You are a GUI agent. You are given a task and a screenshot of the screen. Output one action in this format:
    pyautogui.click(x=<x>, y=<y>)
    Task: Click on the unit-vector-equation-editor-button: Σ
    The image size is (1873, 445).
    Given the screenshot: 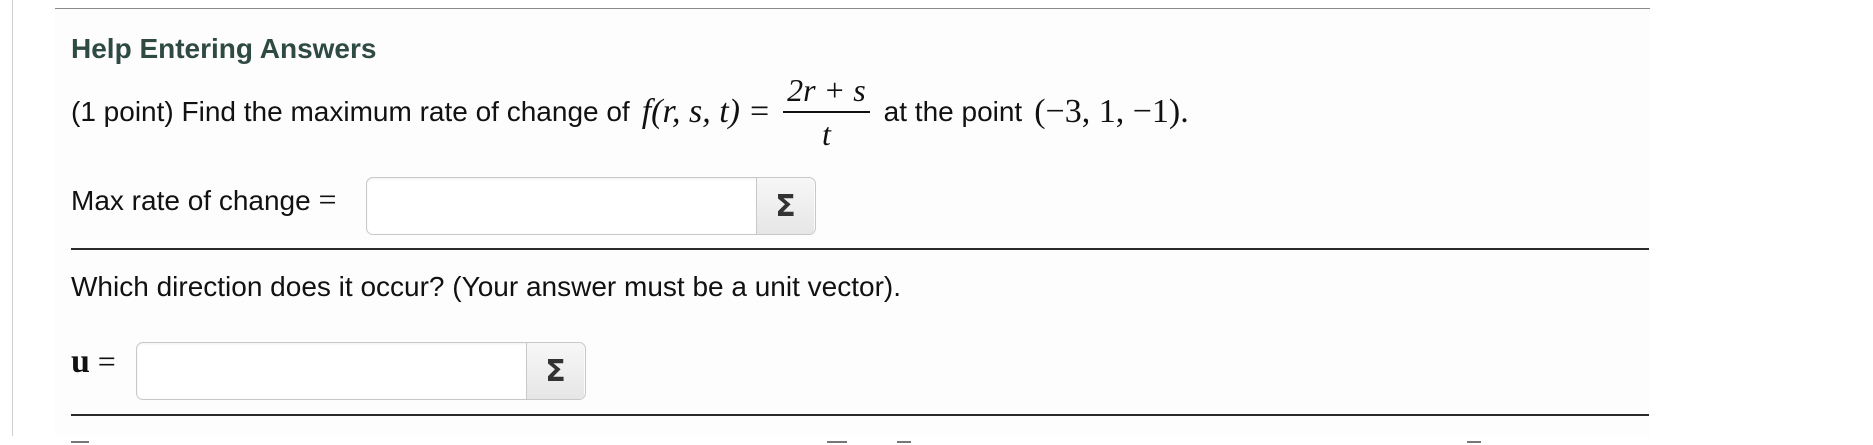 What is the action you would take?
    pyautogui.click(x=555, y=371)
    